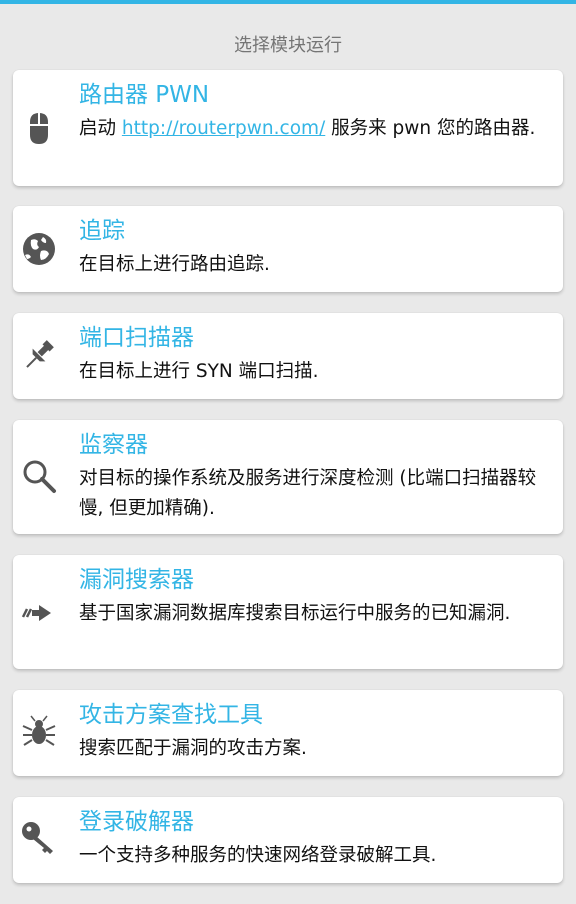 This screenshot has width=576, height=904. I want to click on module-description: 启动 http://routerpwn.com/ 服务来 pwn 您的路由器., so click(314, 129).